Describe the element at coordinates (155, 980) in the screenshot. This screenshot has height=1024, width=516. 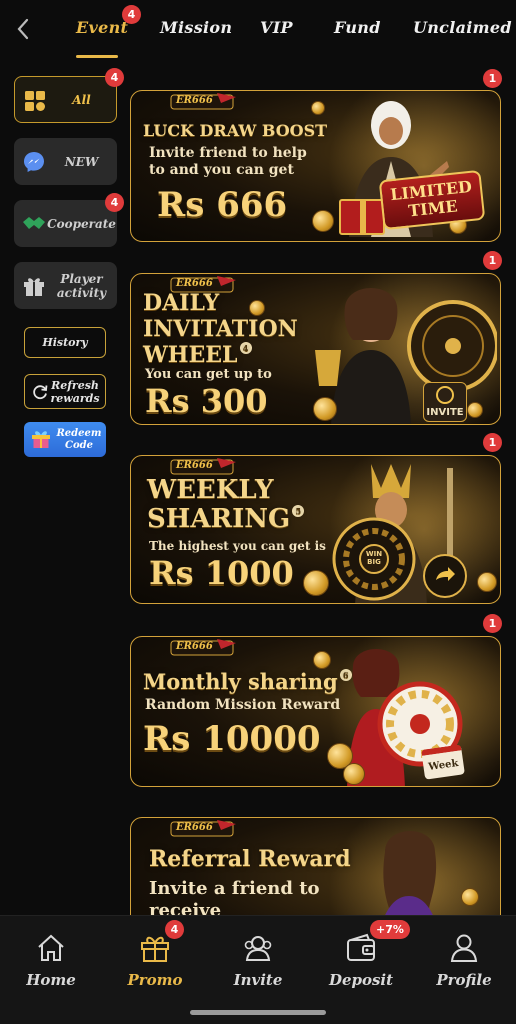
I see `nav-promo-label: Promo` at that location.